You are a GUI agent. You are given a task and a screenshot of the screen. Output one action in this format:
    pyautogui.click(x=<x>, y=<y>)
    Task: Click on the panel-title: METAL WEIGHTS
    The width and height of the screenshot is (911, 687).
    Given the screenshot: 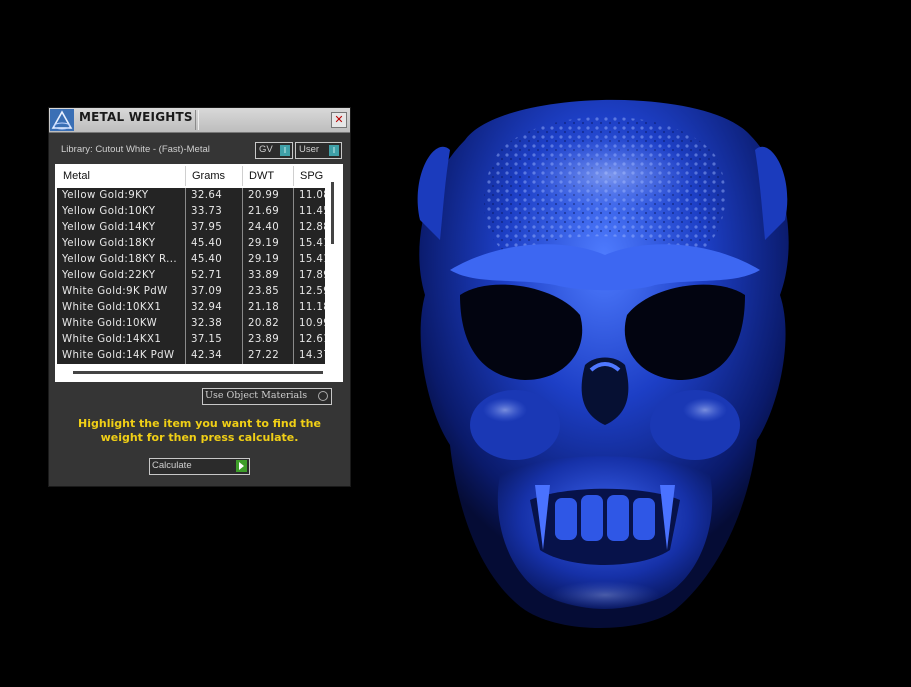 What is the action you would take?
    pyautogui.click(x=136, y=117)
    